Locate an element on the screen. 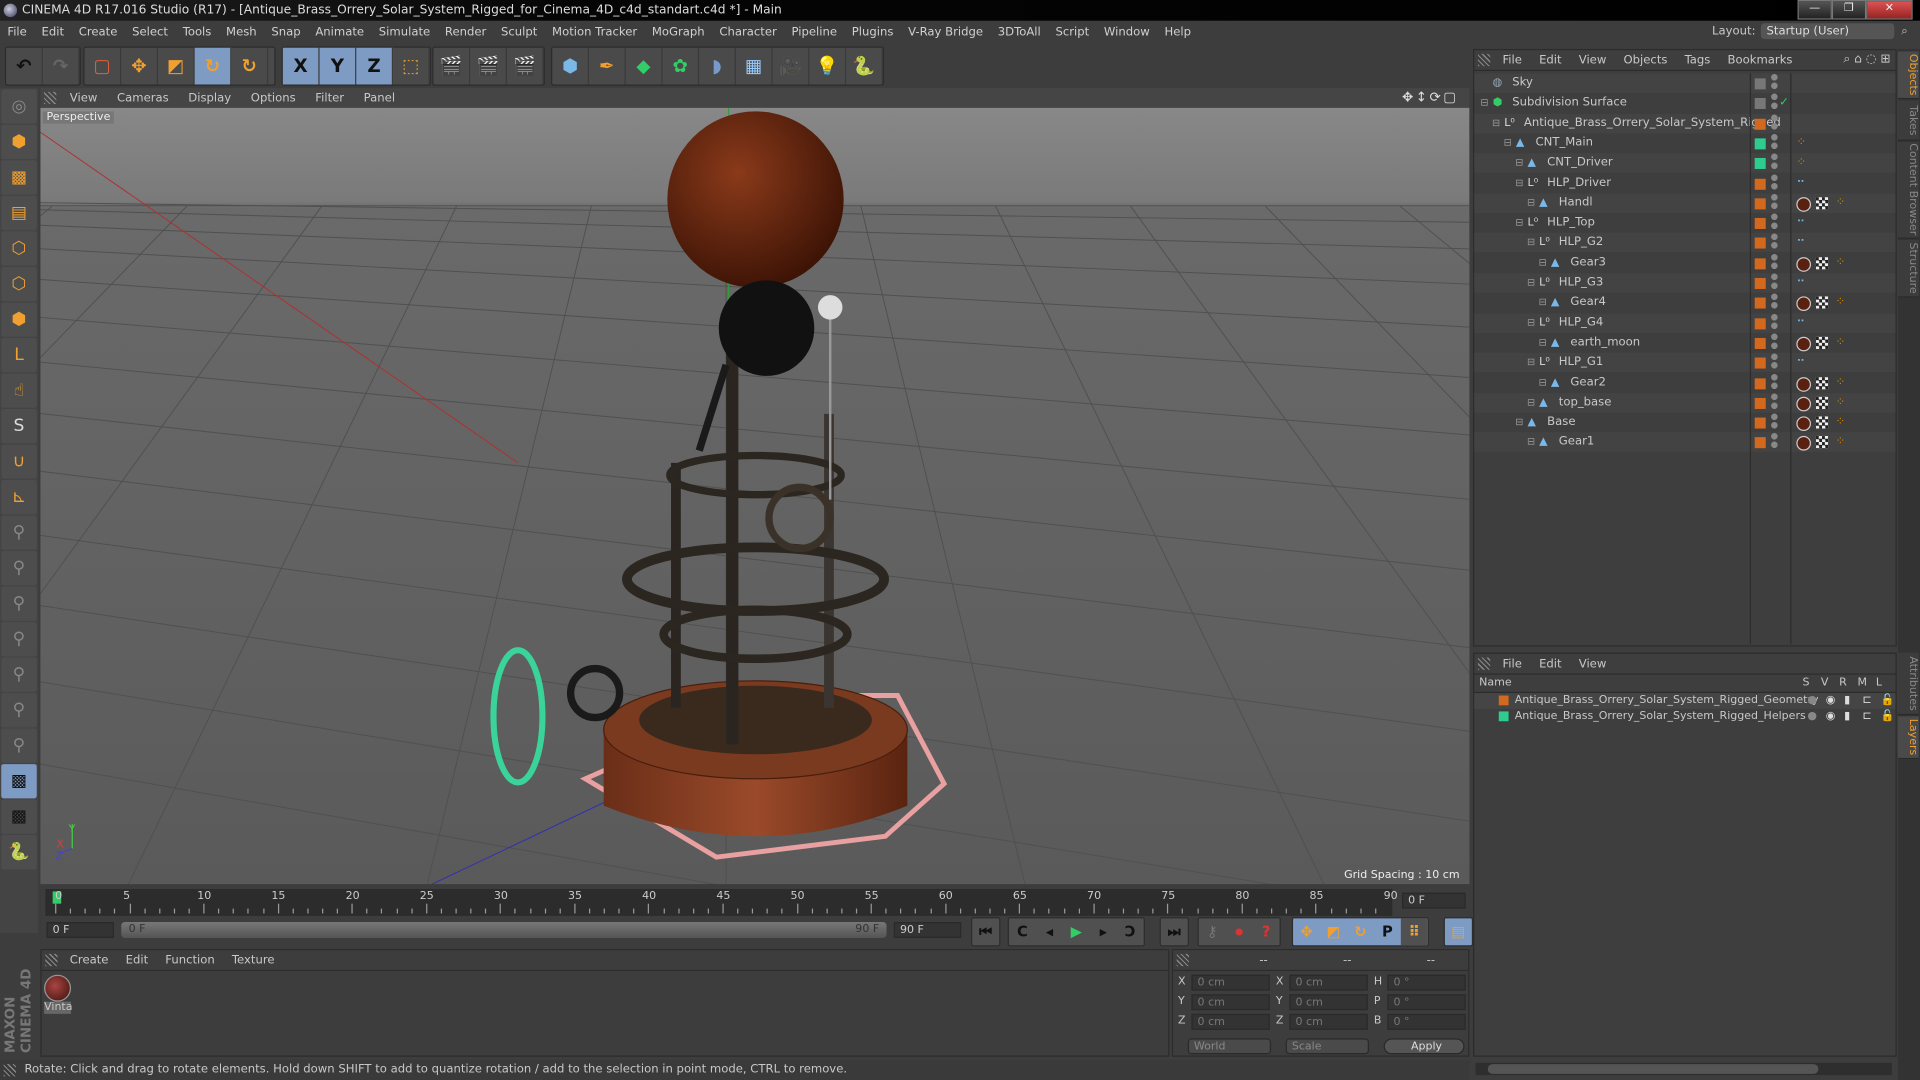 The height and width of the screenshot is (1080, 1920). scale-tool-icon: ◩ is located at coordinates (176, 66).